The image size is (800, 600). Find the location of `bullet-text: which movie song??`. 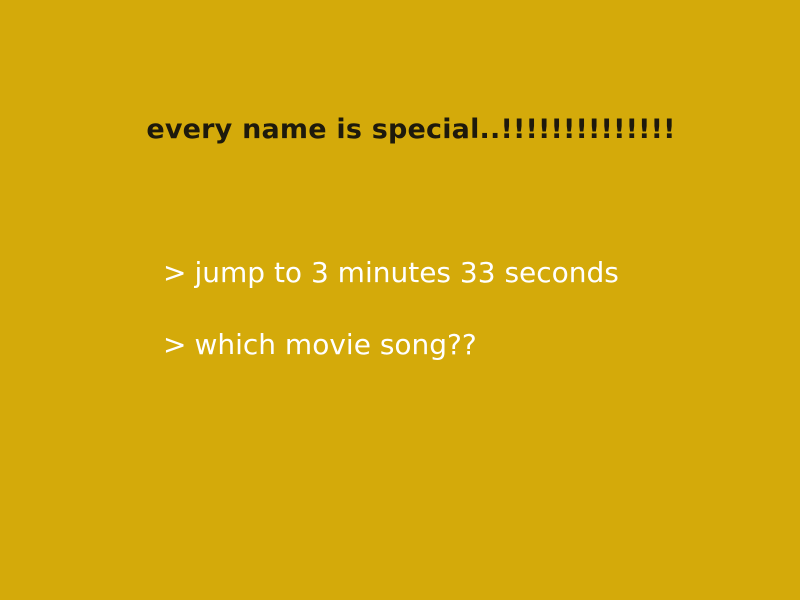

bullet-text: which movie song?? is located at coordinates (335, 344).